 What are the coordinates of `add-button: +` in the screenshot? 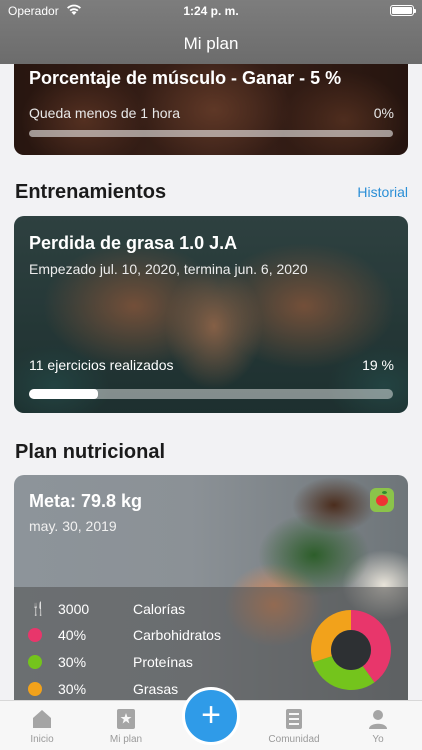 It's located at (211, 716).